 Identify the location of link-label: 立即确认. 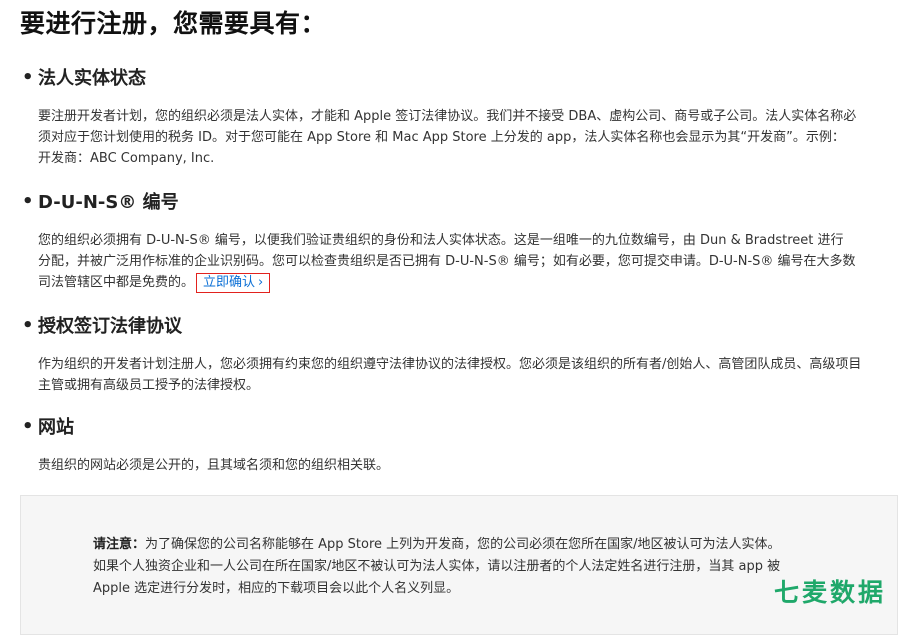
(229, 282).